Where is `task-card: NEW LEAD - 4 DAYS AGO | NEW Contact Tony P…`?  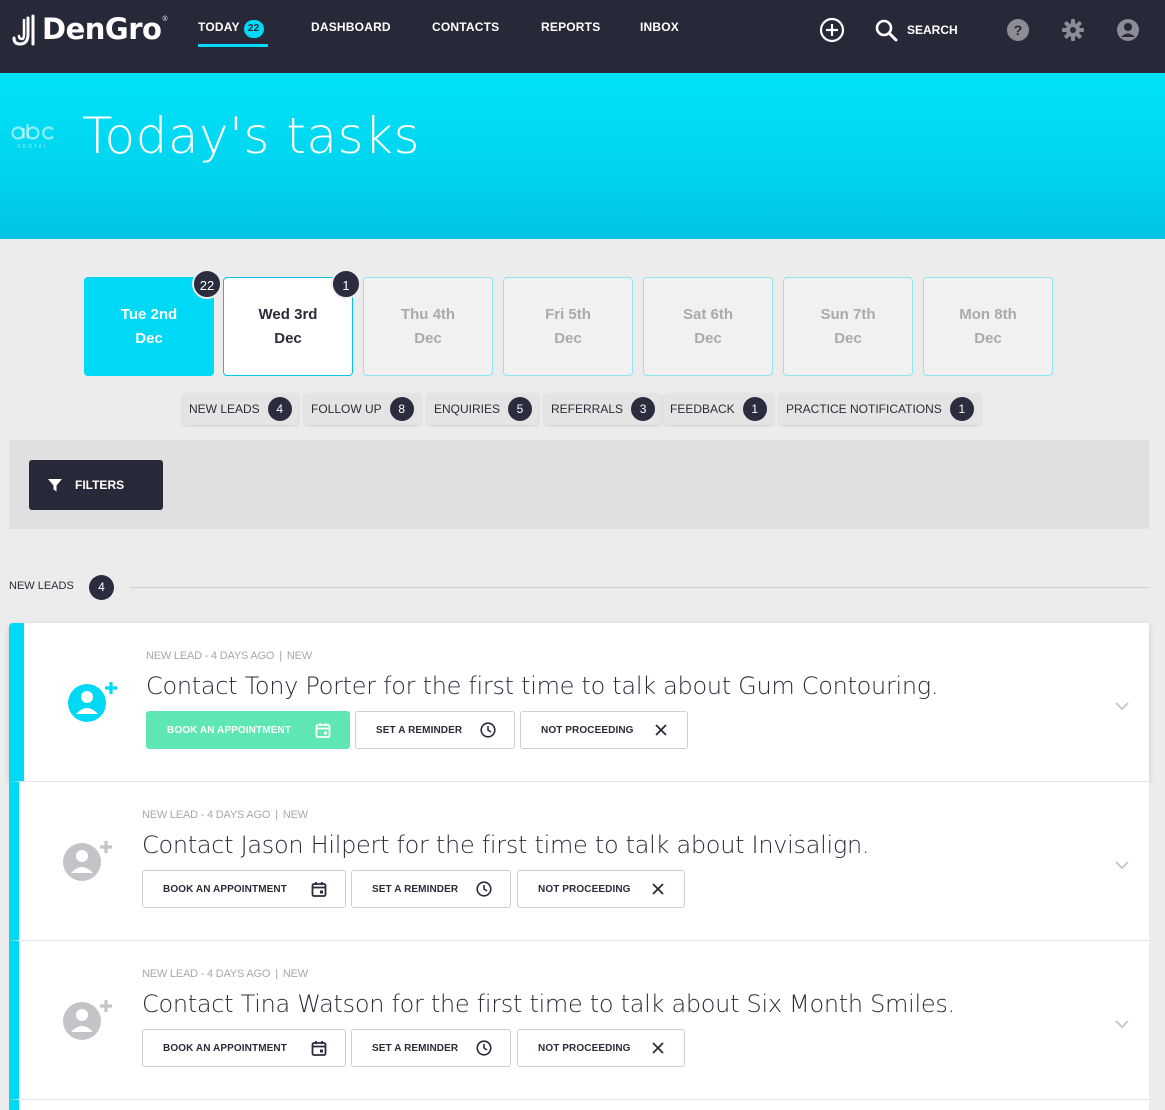 task-card: NEW LEAD - 4 DAYS AGO | NEW Contact Tony P… is located at coordinates (579, 702).